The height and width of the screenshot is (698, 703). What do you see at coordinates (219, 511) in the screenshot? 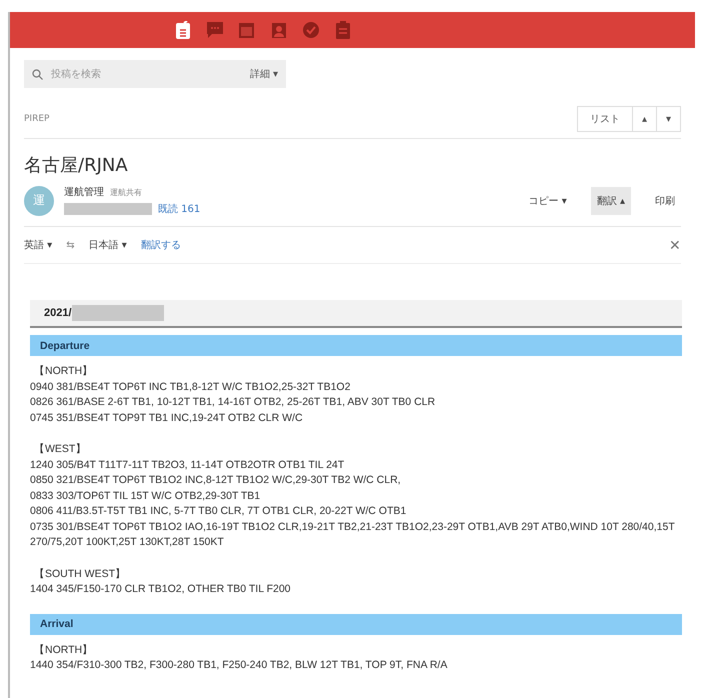
I see `report-line: 0806 411/B3.5T-T5T TB1 INC, 5-7T TB0 CLR, 7T OTB1 CLR, 20-22T W/C OTB1` at bounding box center [219, 511].